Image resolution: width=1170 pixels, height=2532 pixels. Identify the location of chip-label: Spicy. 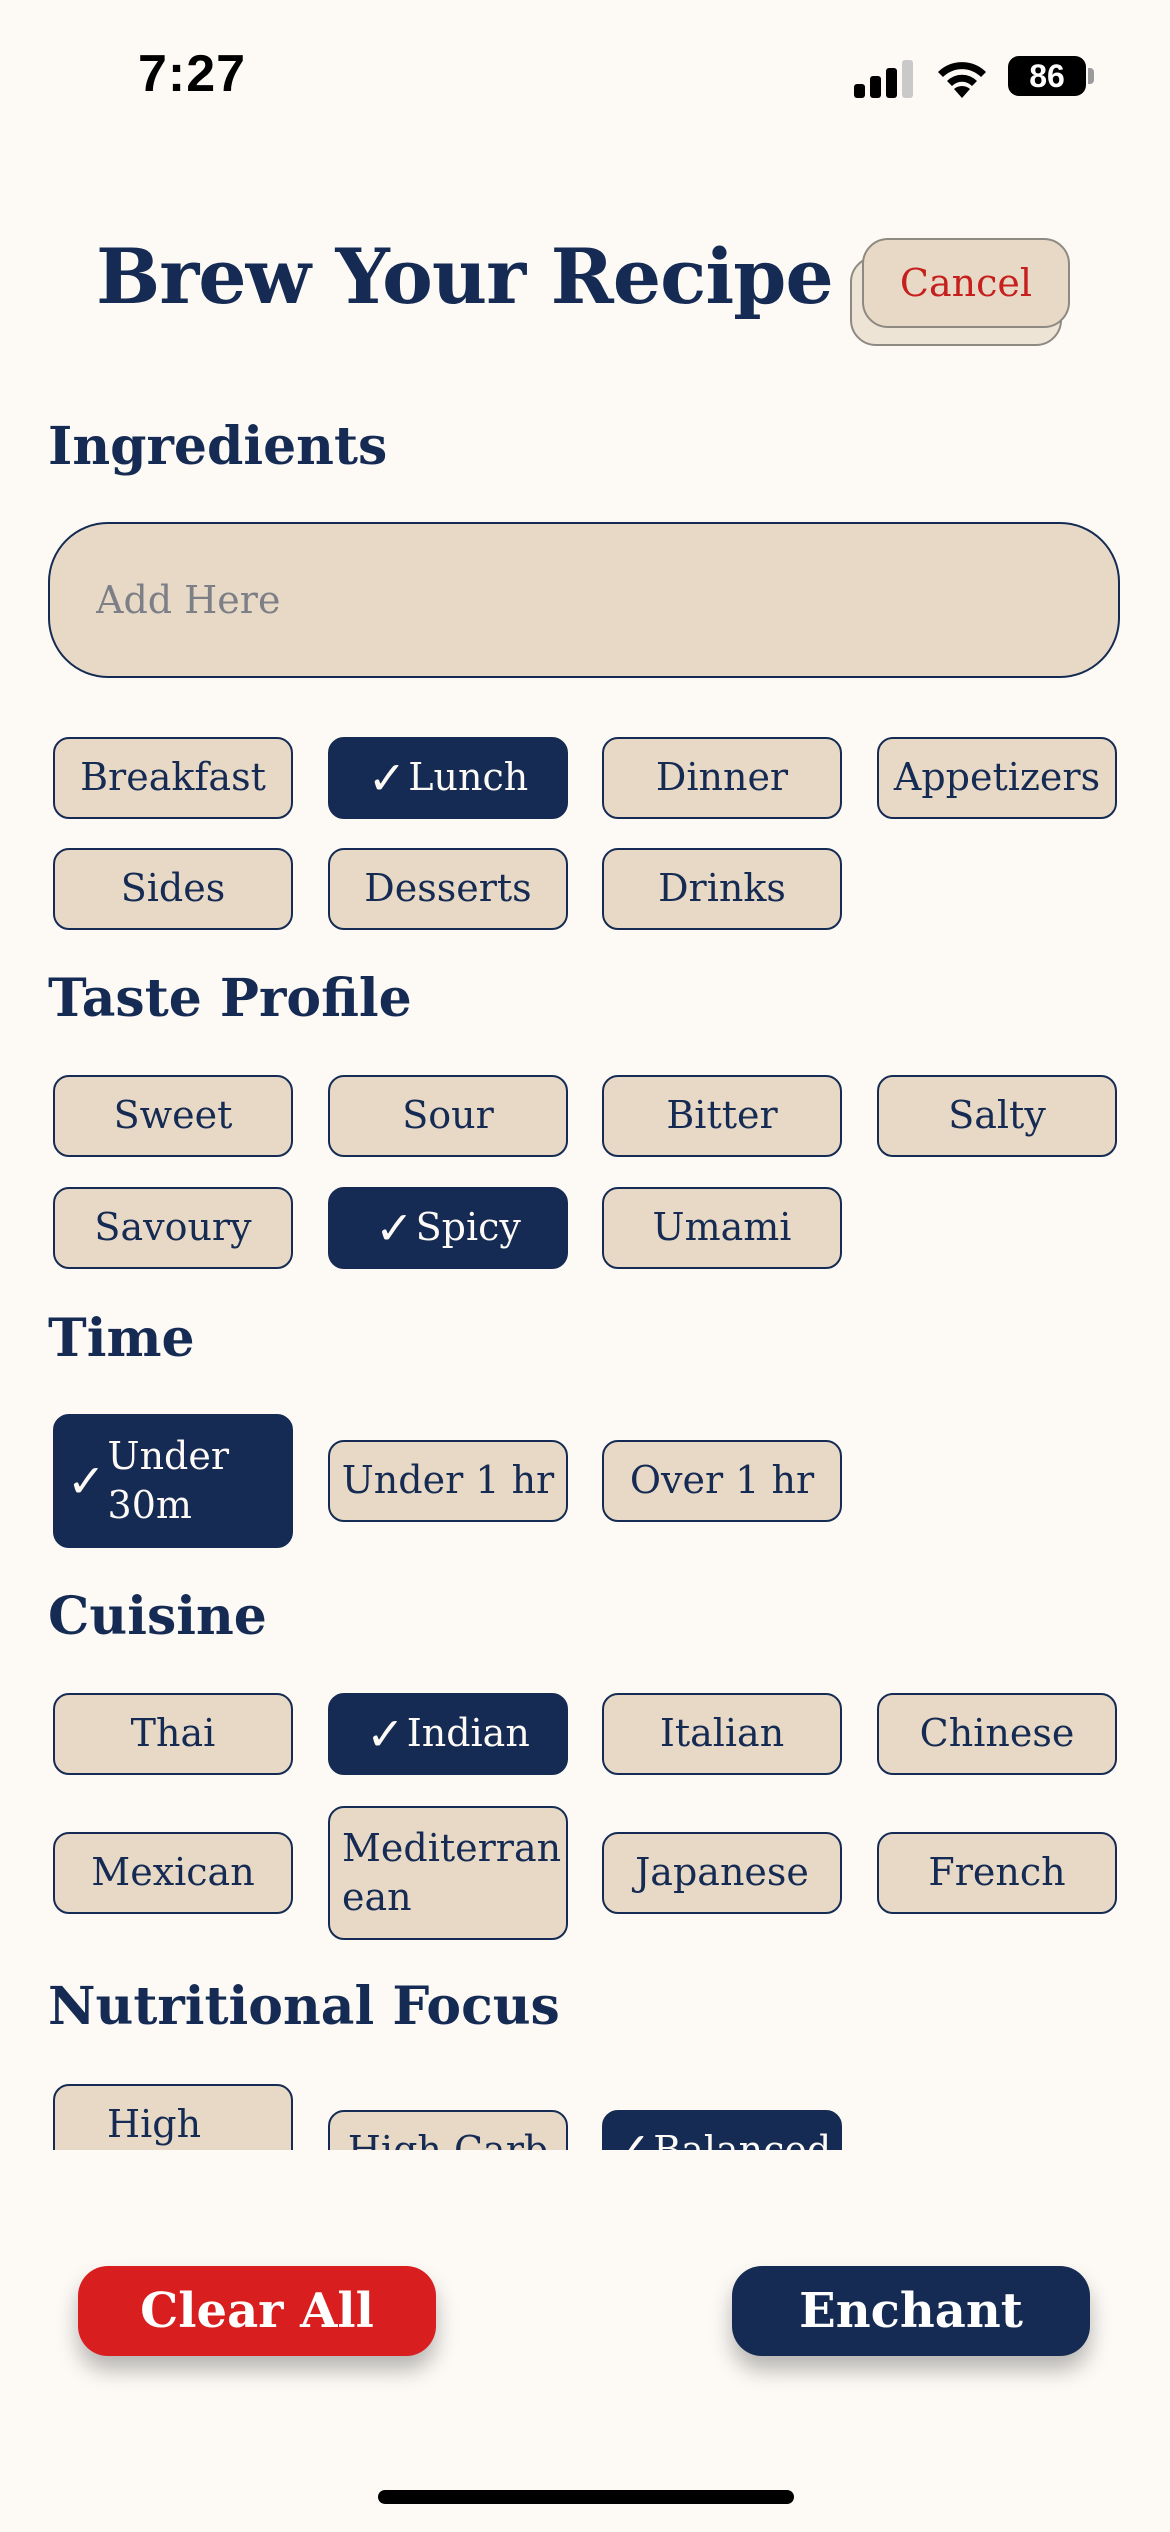
(468, 1227).